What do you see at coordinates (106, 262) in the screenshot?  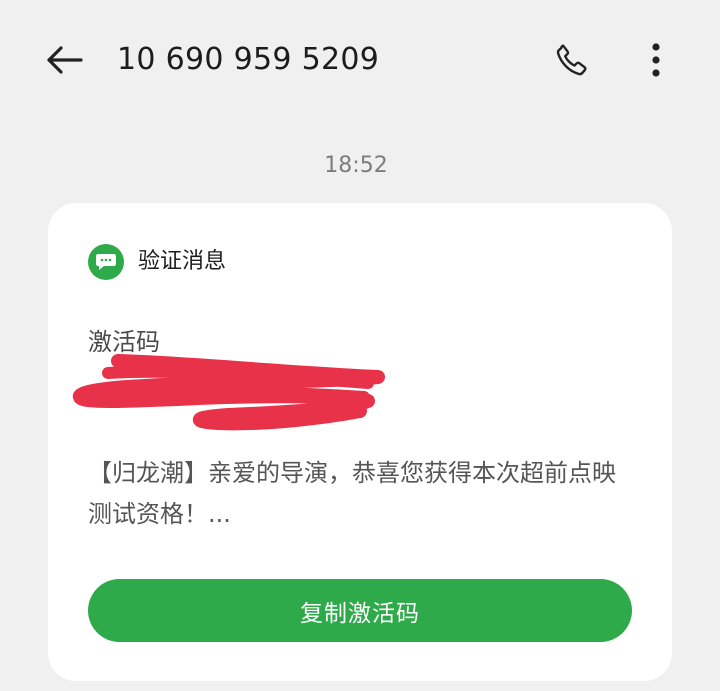 I see `message-bubble-icon` at bounding box center [106, 262].